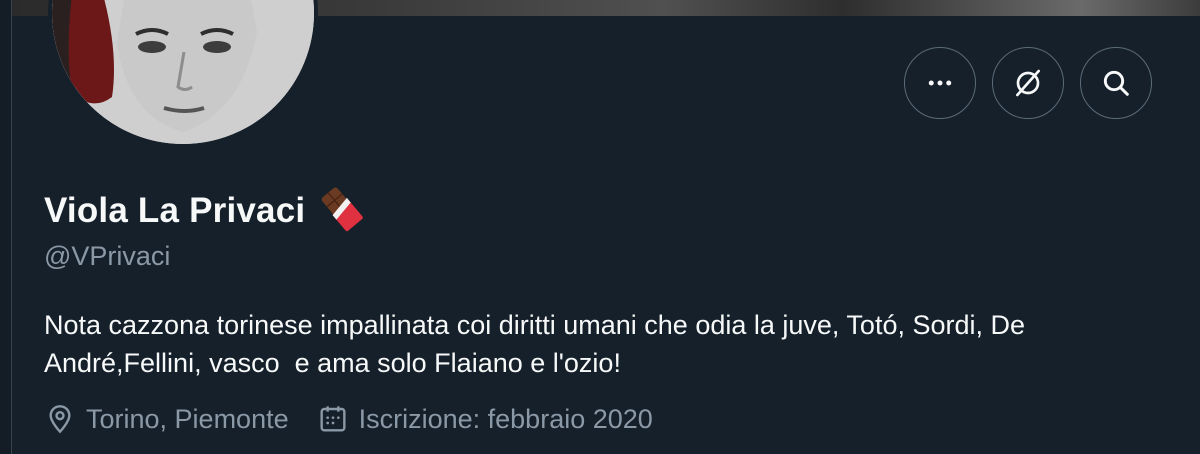 The width and height of the screenshot is (1200, 454). What do you see at coordinates (107, 256) in the screenshot?
I see `handle: @VPrivaci` at bounding box center [107, 256].